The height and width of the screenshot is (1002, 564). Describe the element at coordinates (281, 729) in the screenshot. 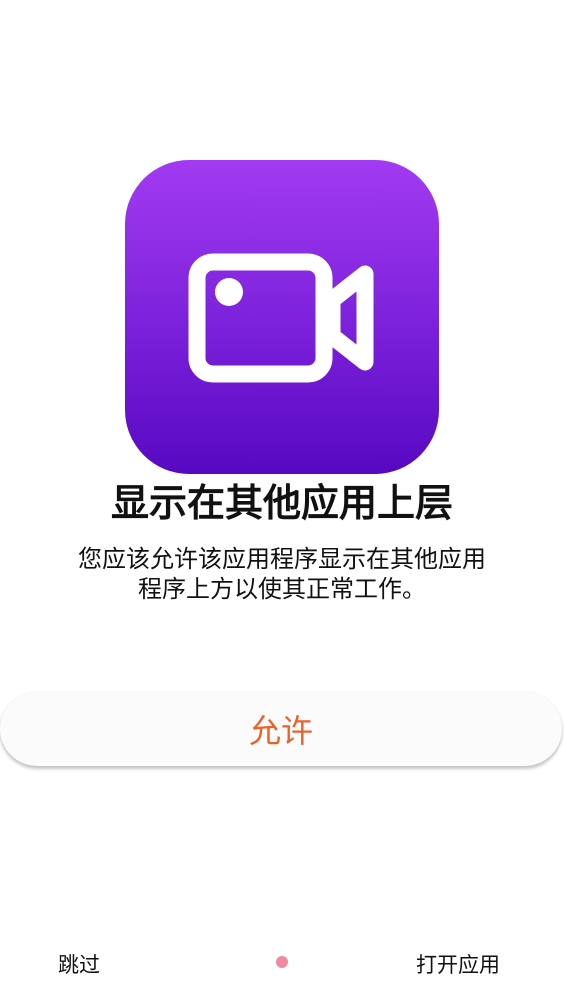

I see `allow-button: 允许` at that location.